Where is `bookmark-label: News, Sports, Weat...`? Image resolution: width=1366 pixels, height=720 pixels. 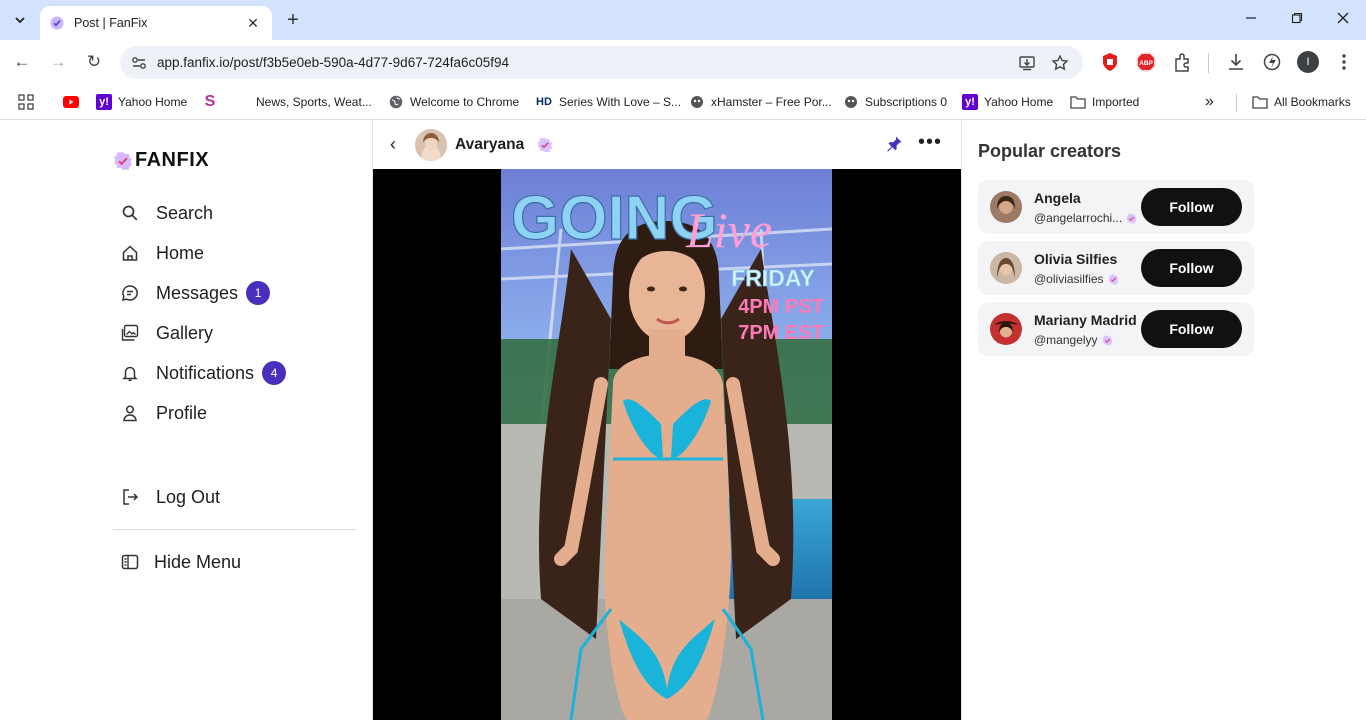 bookmark-label: News, Sports, Weat... is located at coordinates (314, 102).